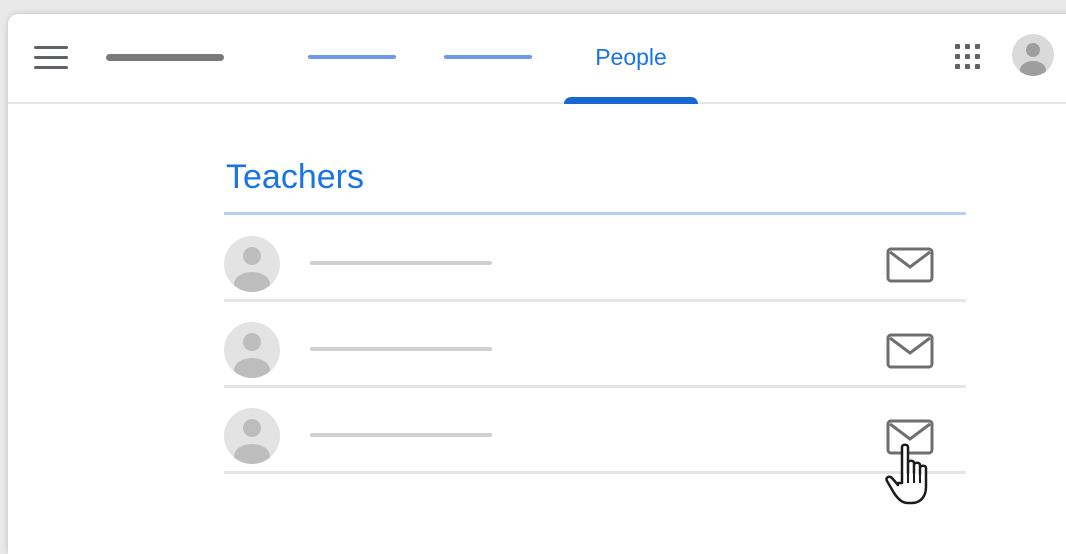  Describe the element at coordinates (295, 177) in the screenshot. I see `section-title-teachers: Teachers` at that location.